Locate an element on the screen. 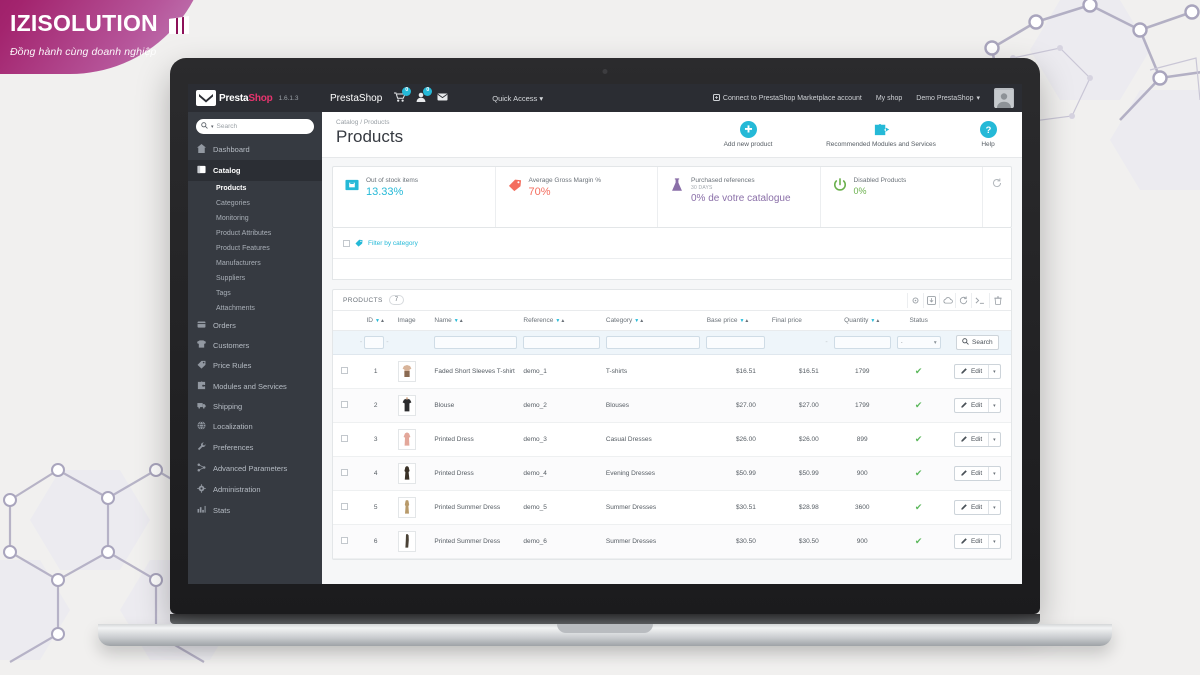 This screenshot has width=1200, height=675. sidebar-subitem-tags: Tags is located at coordinates (255, 293).